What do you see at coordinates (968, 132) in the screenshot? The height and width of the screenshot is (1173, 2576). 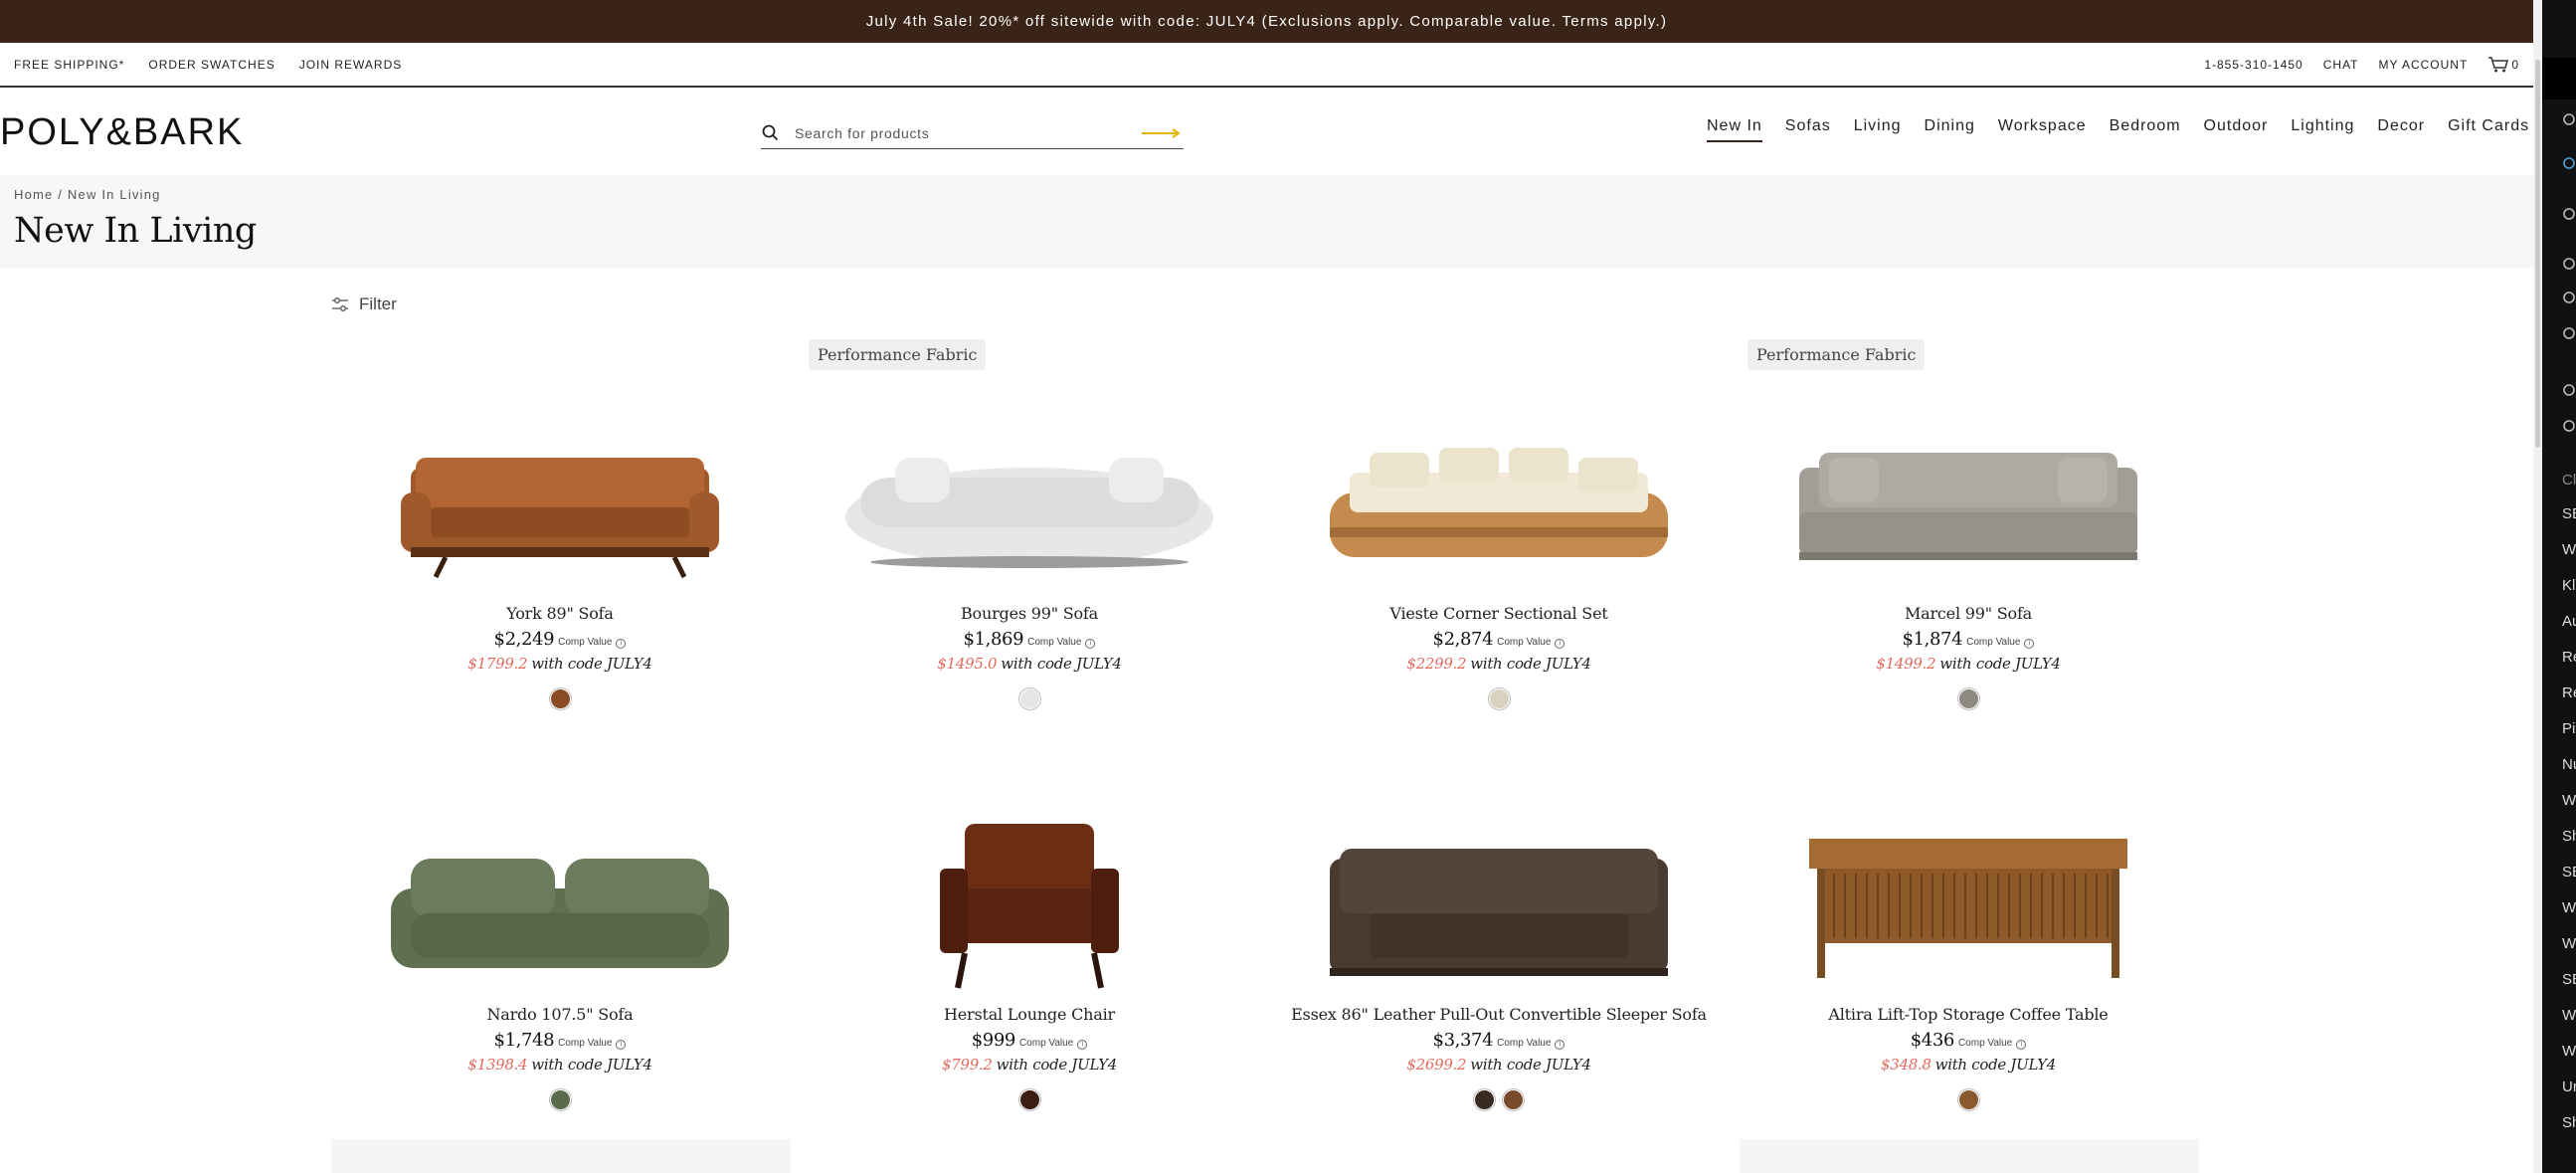 I see `search-input` at bounding box center [968, 132].